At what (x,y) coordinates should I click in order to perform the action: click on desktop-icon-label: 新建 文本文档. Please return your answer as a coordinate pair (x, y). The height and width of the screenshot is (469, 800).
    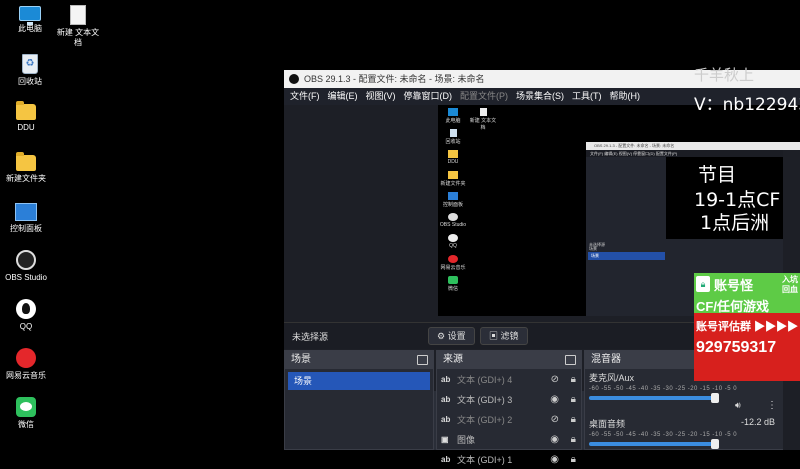
    Looking at the image, I should click on (78, 37).